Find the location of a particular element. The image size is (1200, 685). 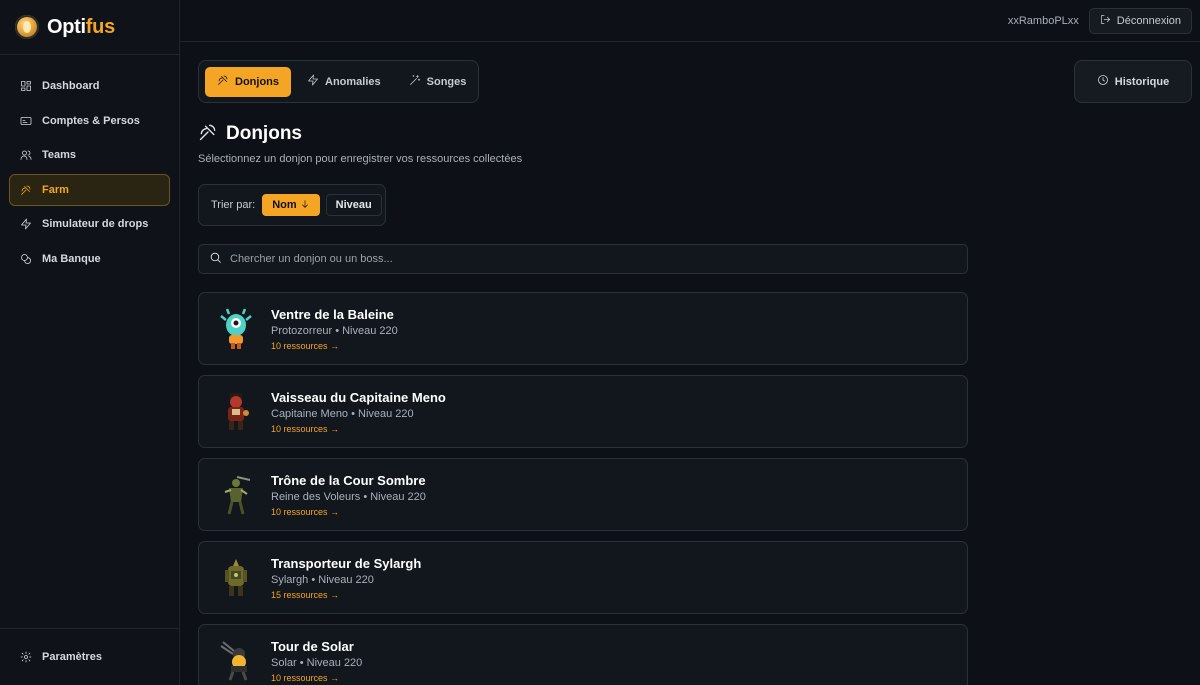

logout-label: Déconnexion is located at coordinates (1148, 20).